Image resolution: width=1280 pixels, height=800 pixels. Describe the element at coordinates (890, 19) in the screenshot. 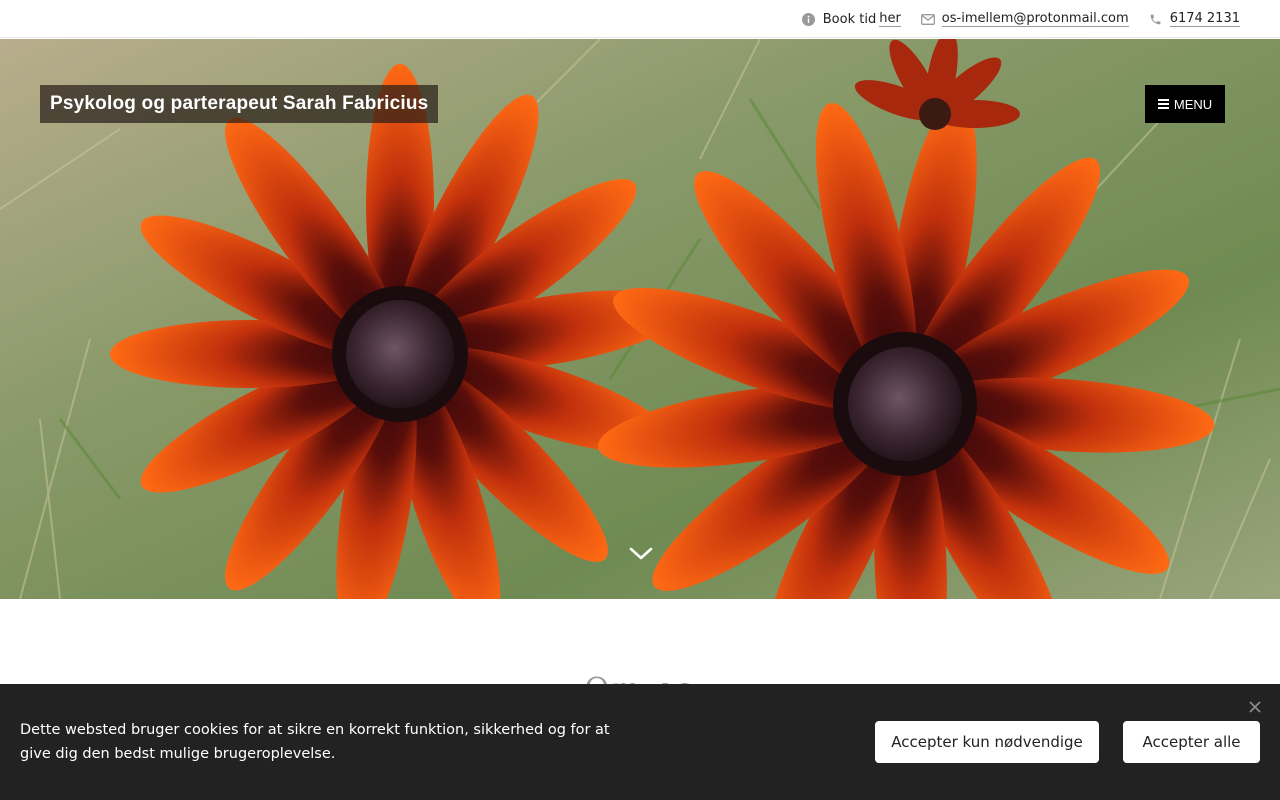

I see `booking-link: her` at that location.